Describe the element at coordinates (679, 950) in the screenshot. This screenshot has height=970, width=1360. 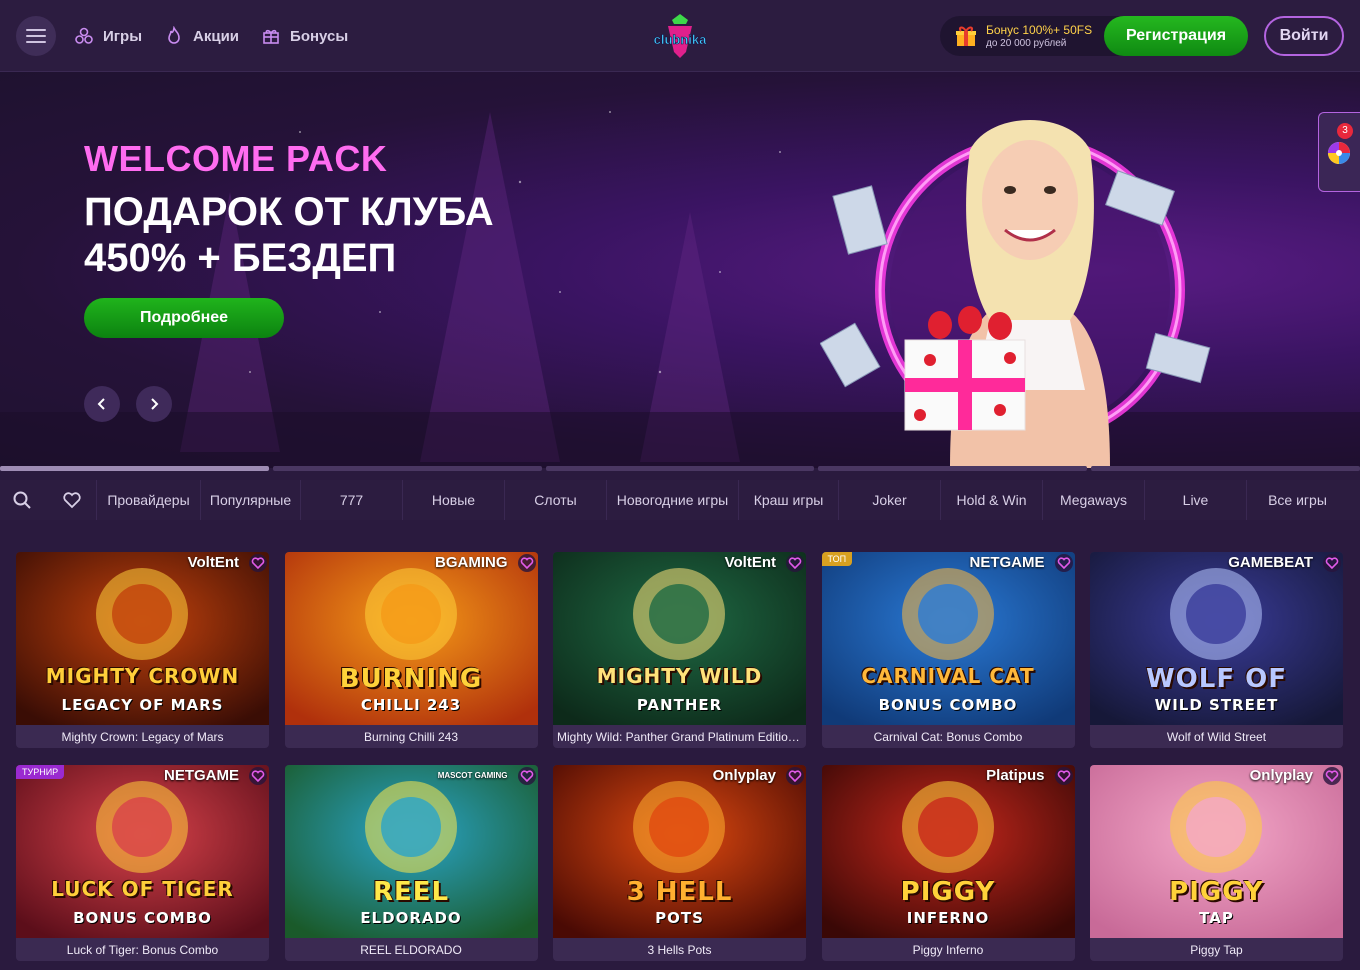
I see `game-title: 3 Hells Pots` at that location.